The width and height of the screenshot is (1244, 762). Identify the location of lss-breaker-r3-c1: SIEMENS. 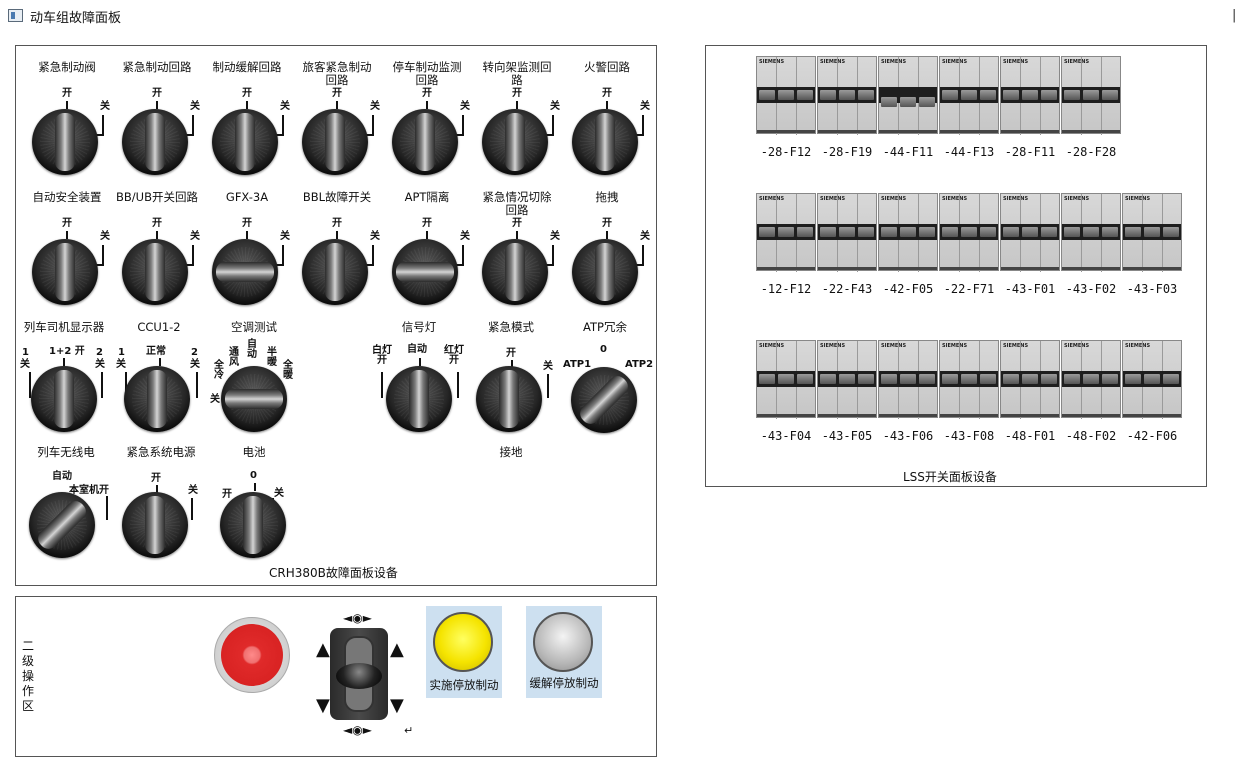
(786, 379).